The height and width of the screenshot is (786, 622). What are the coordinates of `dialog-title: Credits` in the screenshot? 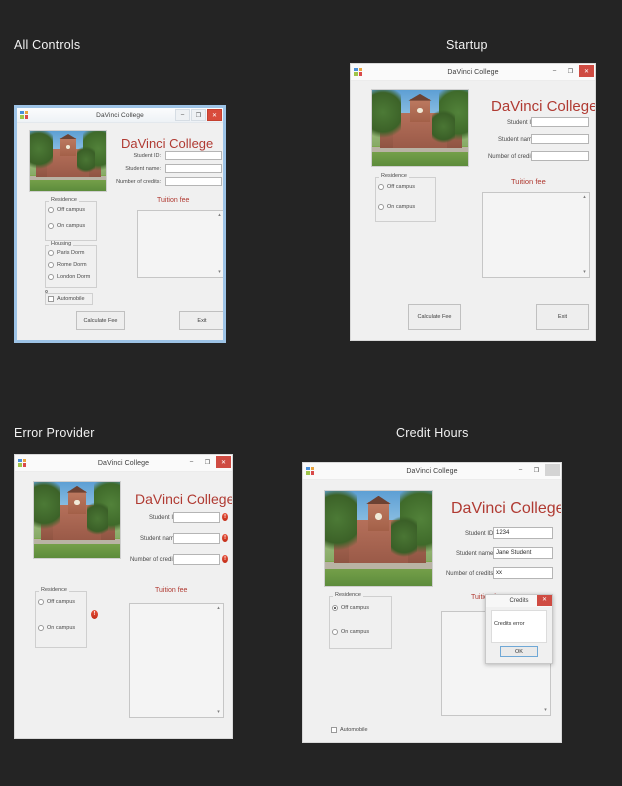 It's located at (519, 601).